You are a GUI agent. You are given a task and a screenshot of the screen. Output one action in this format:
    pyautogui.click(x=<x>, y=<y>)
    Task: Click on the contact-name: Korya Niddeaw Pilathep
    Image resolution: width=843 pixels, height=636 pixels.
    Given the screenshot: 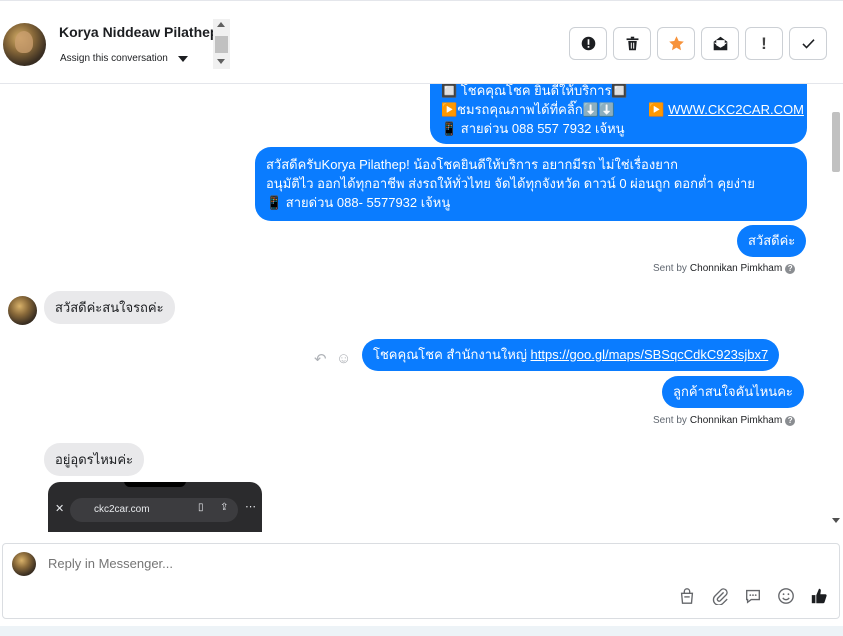 What is the action you would take?
    pyautogui.click(x=136, y=32)
    